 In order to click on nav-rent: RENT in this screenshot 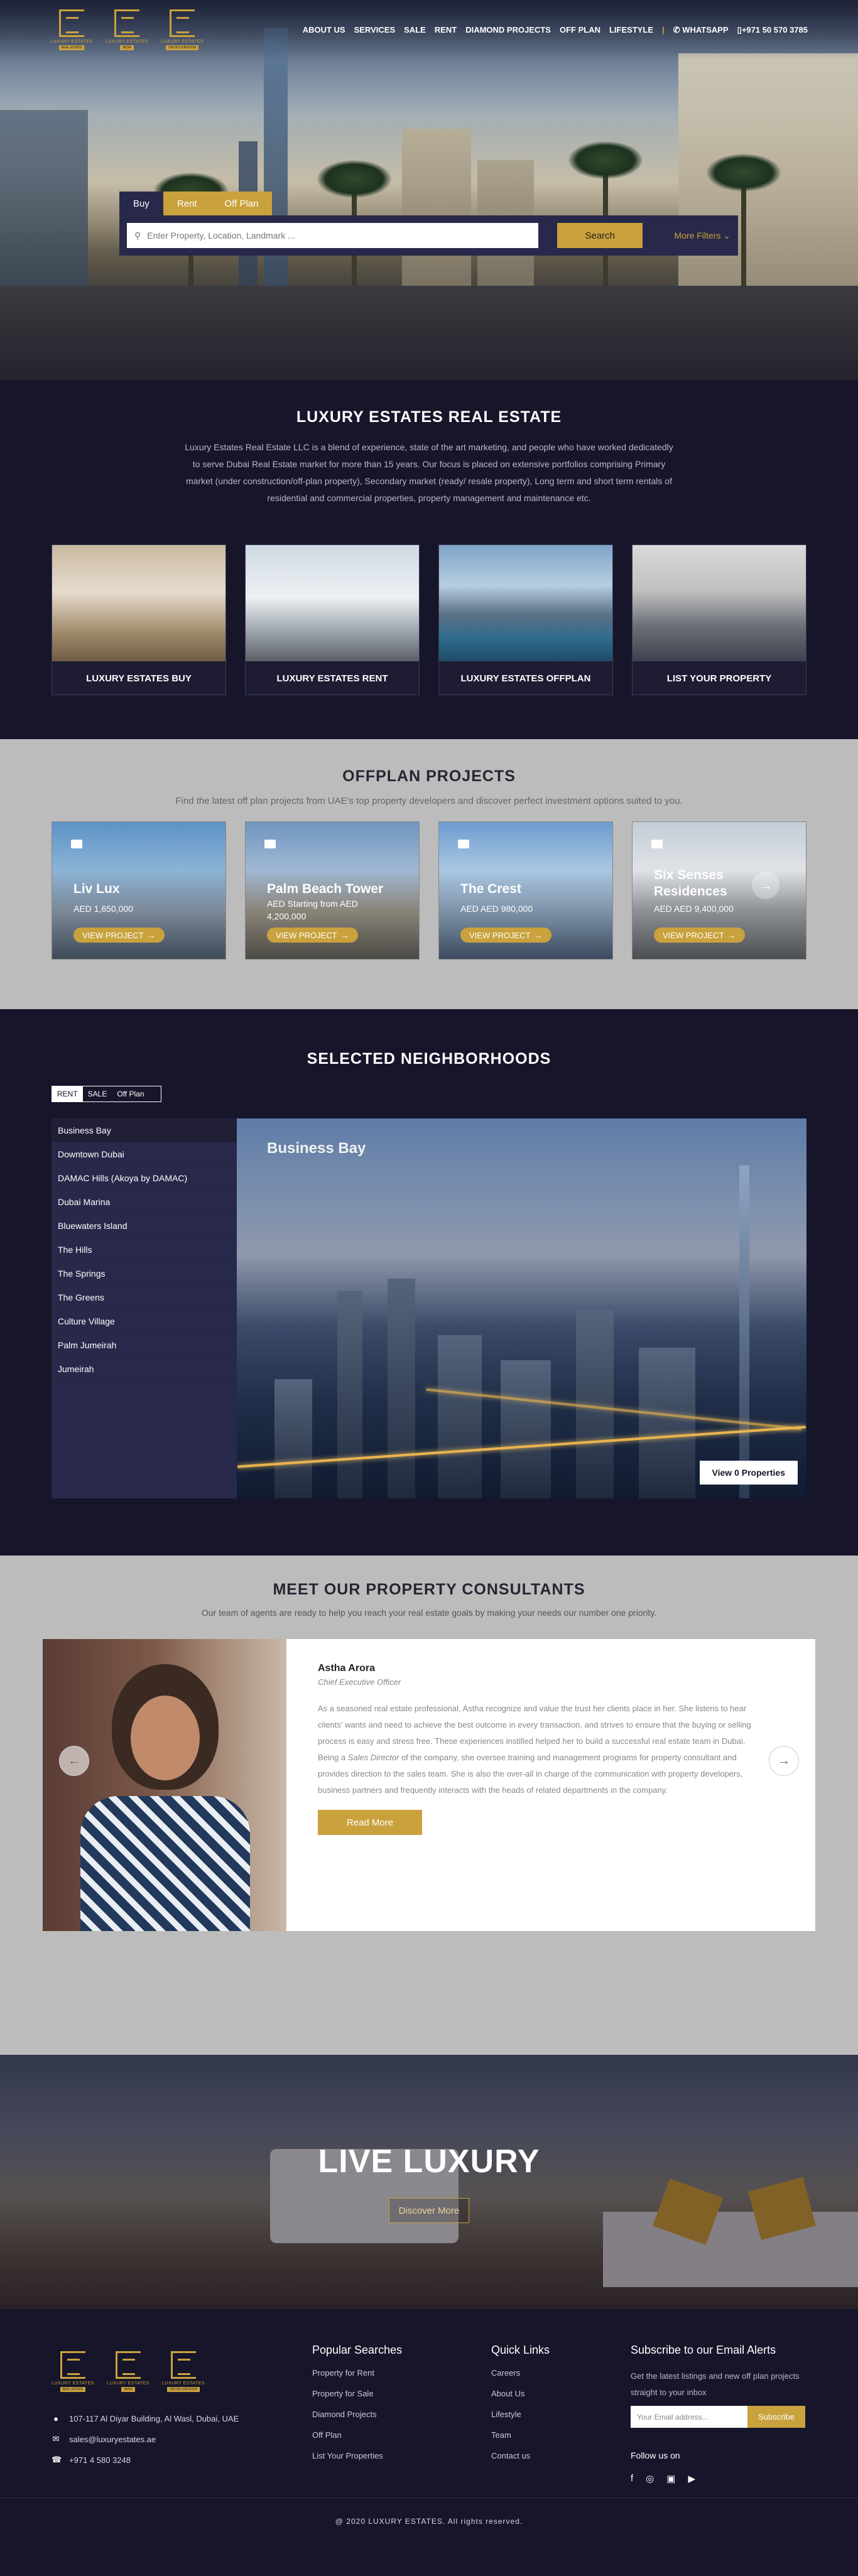, I will do `click(446, 30)`.